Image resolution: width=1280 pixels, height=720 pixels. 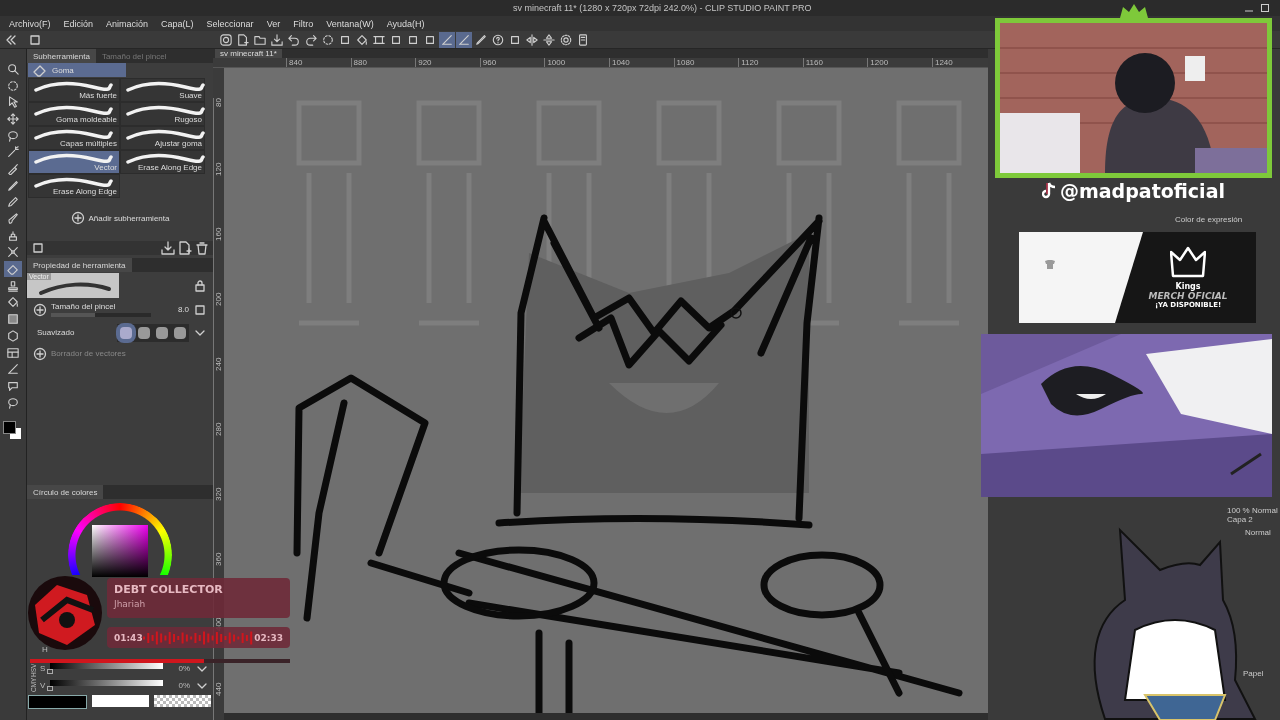 What do you see at coordinates (1188, 296) in the screenshot?
I see `merch-headline: MERCH OFICIAL` at bounding box center [1188, 296].